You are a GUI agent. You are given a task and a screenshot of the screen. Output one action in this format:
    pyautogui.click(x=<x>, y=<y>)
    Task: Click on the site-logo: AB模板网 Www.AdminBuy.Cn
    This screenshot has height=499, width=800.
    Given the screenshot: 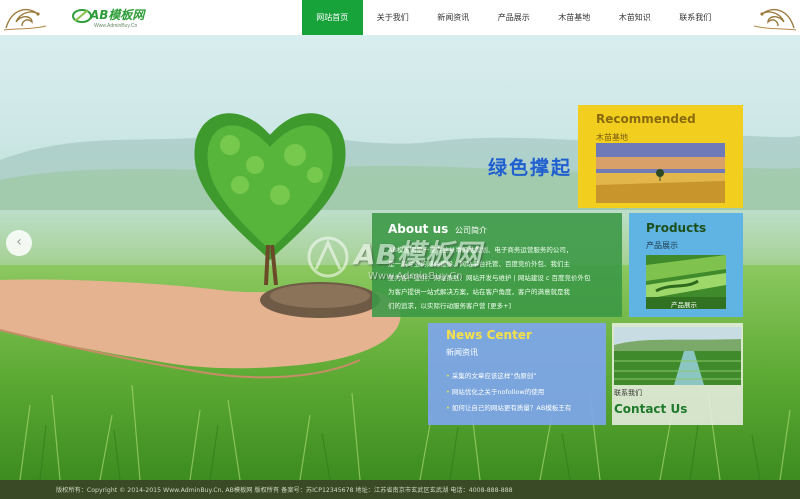 What is the action you would take?
    pyautogui.click(x=117, y=19)
    